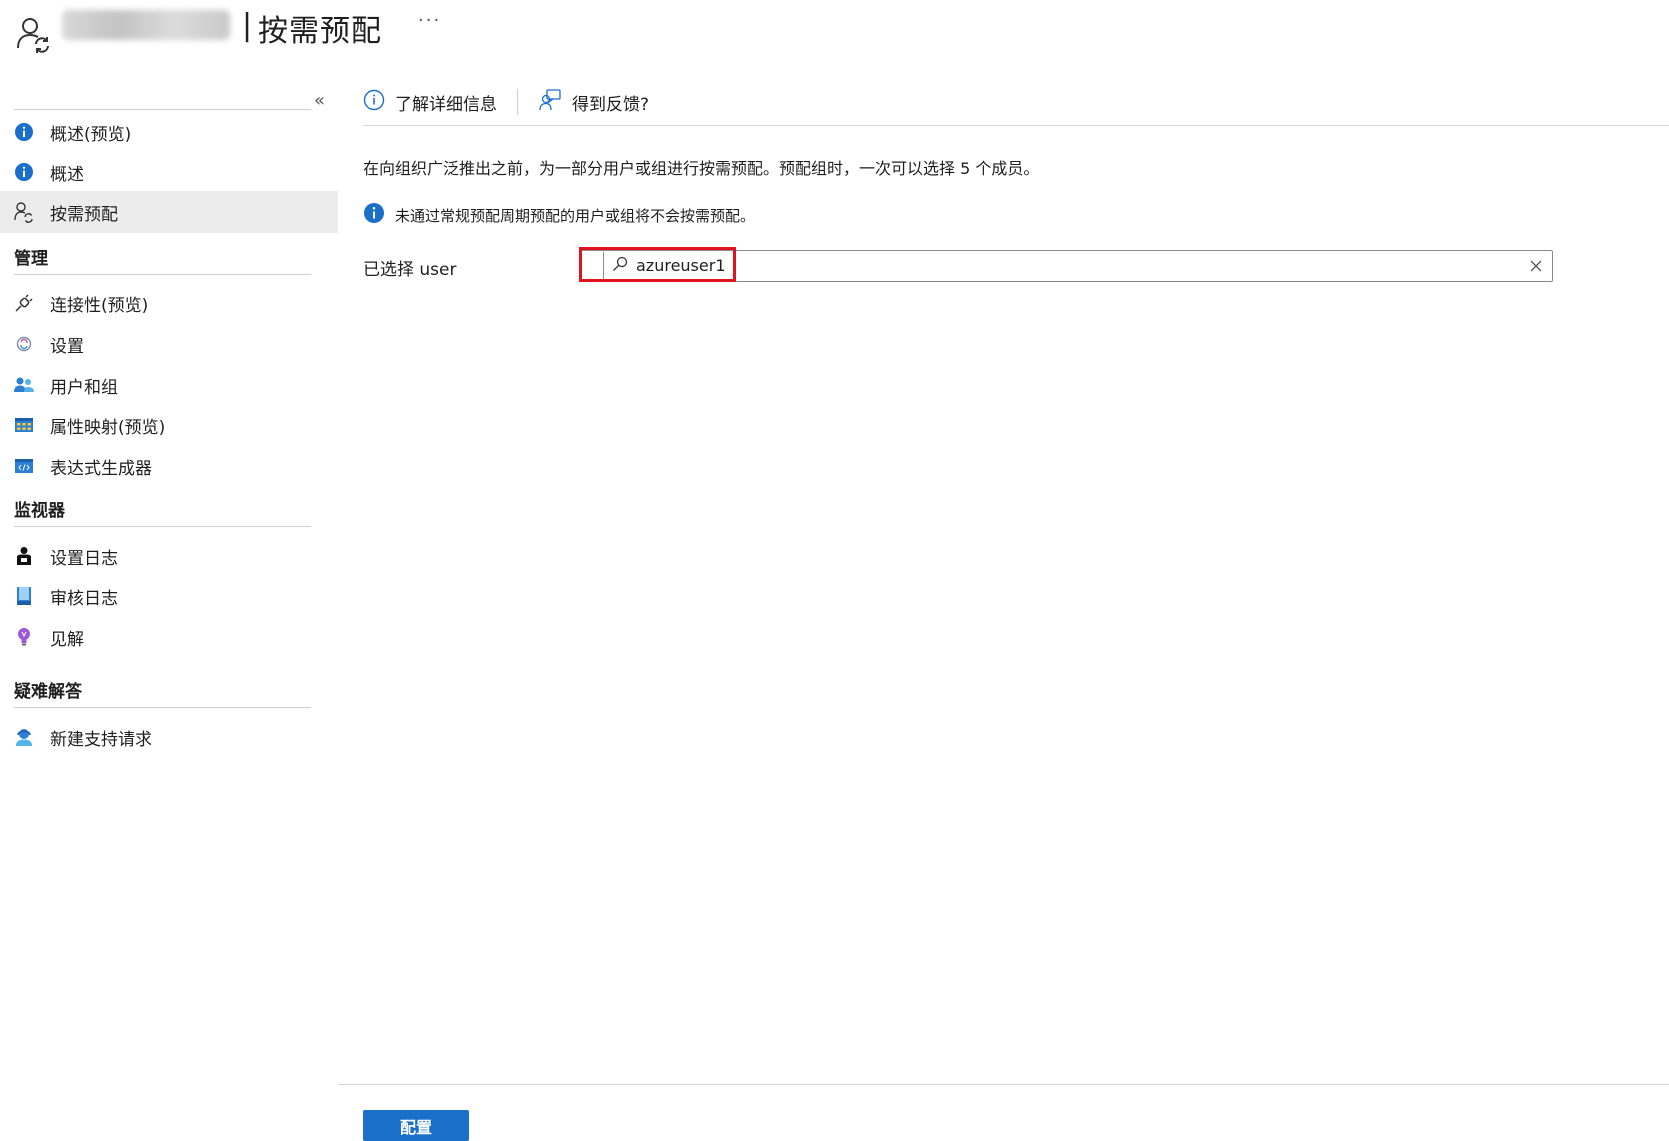  I want to click on more-options-button: ···, so click(429, 20).